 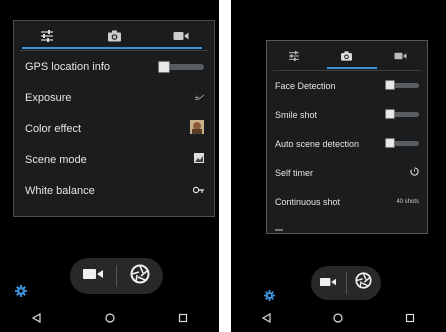 I want to click on setting-row-gps: GPS location info, so click(x=114, y=66).